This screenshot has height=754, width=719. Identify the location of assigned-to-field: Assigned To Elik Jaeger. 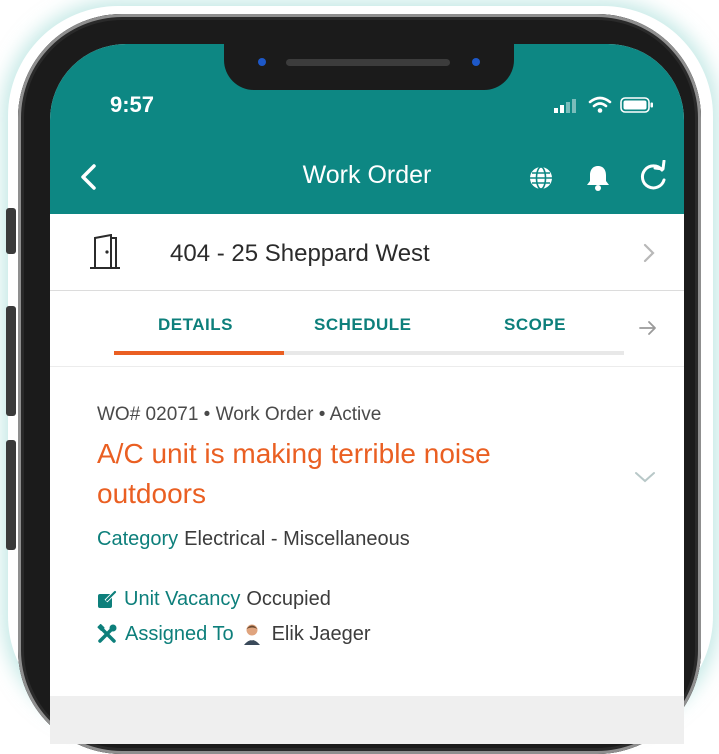
(234, 634).